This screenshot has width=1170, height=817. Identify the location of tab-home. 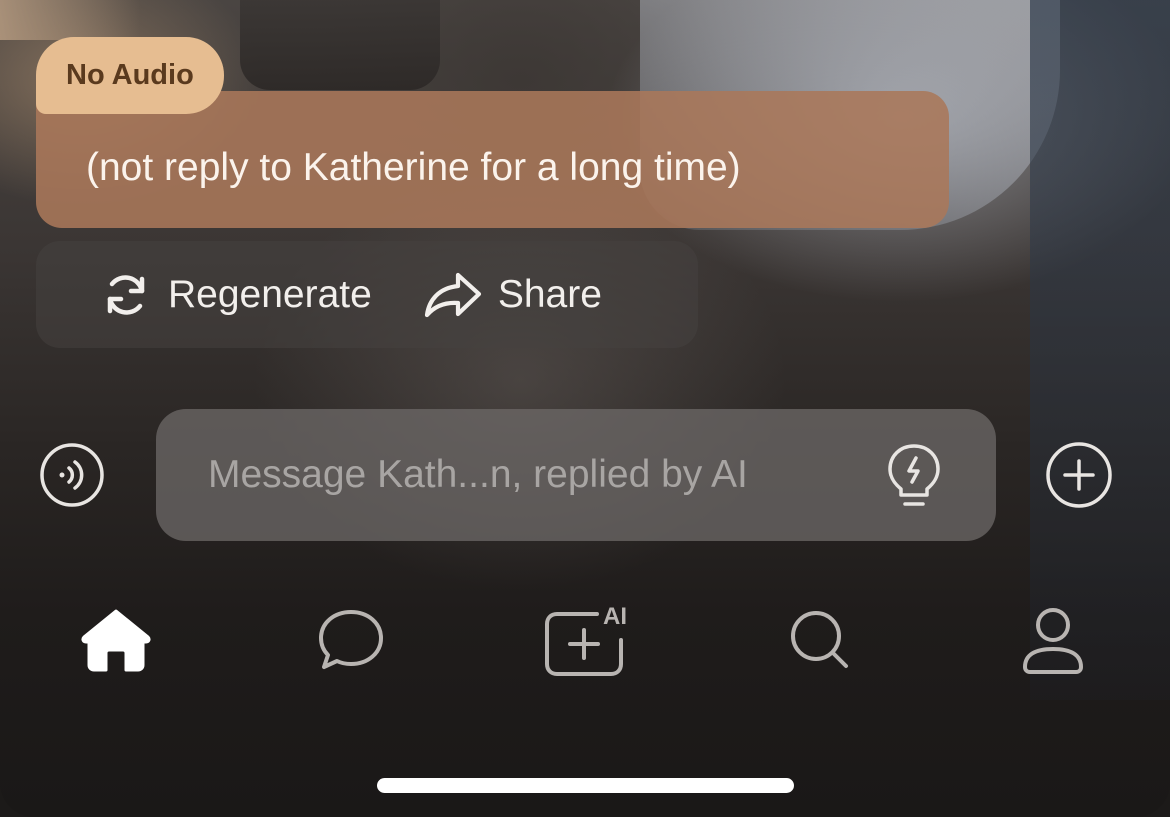
(116, 640).